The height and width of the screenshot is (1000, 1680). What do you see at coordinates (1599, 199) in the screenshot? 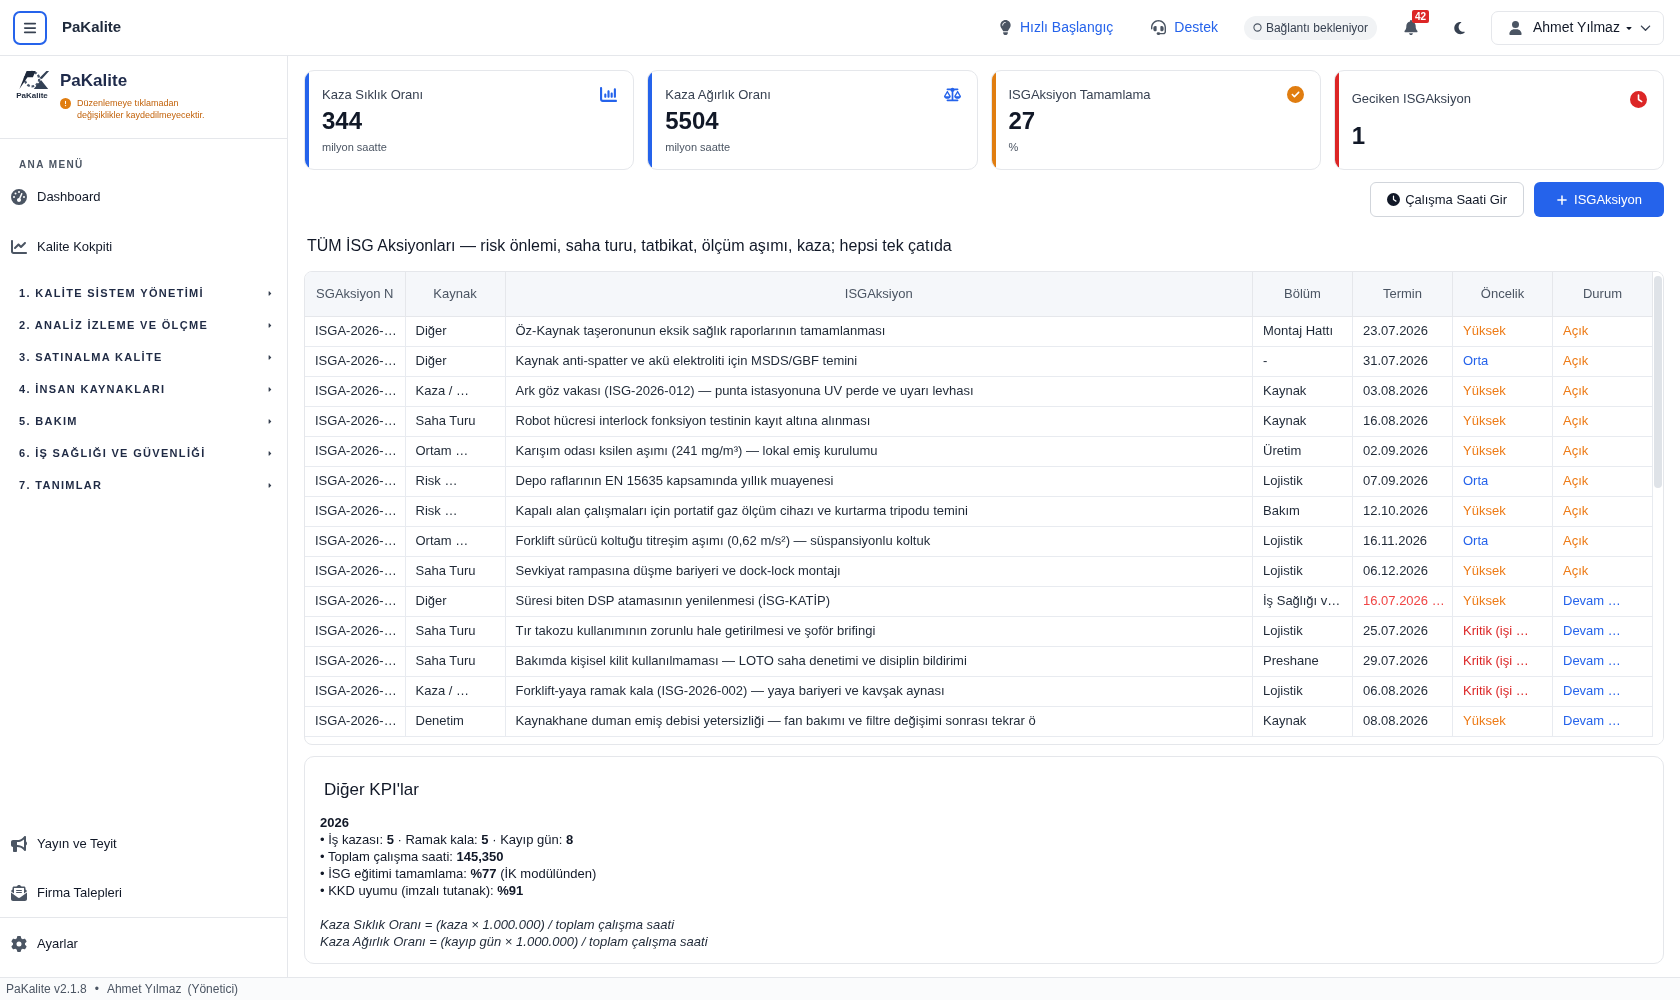
I see `add-action-button: ISGAksiyon` at bounding box center [1599, 199].